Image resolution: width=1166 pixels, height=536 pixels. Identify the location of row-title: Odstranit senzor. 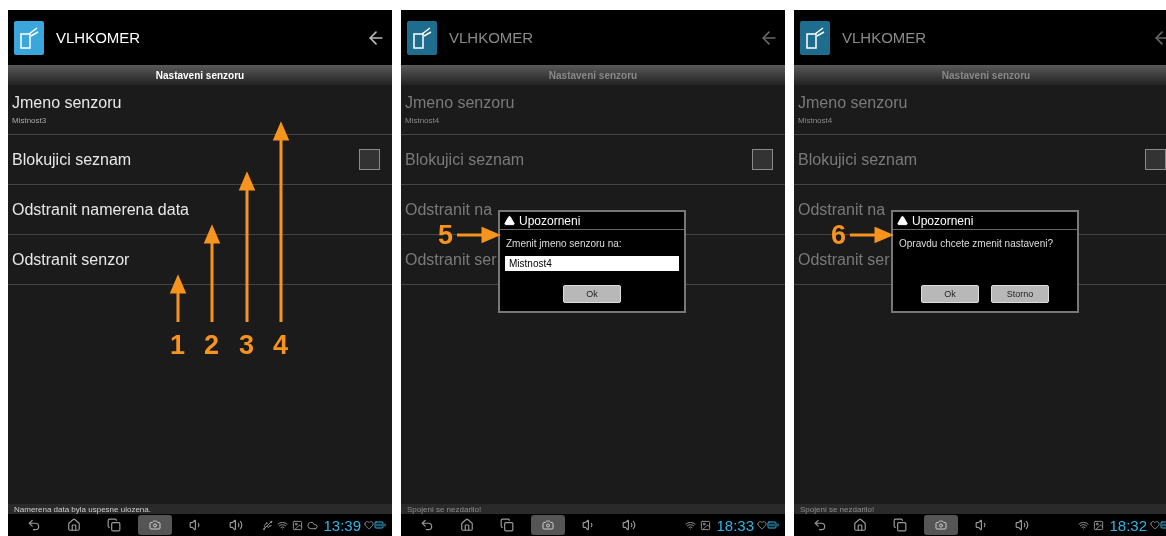
(71, 259).